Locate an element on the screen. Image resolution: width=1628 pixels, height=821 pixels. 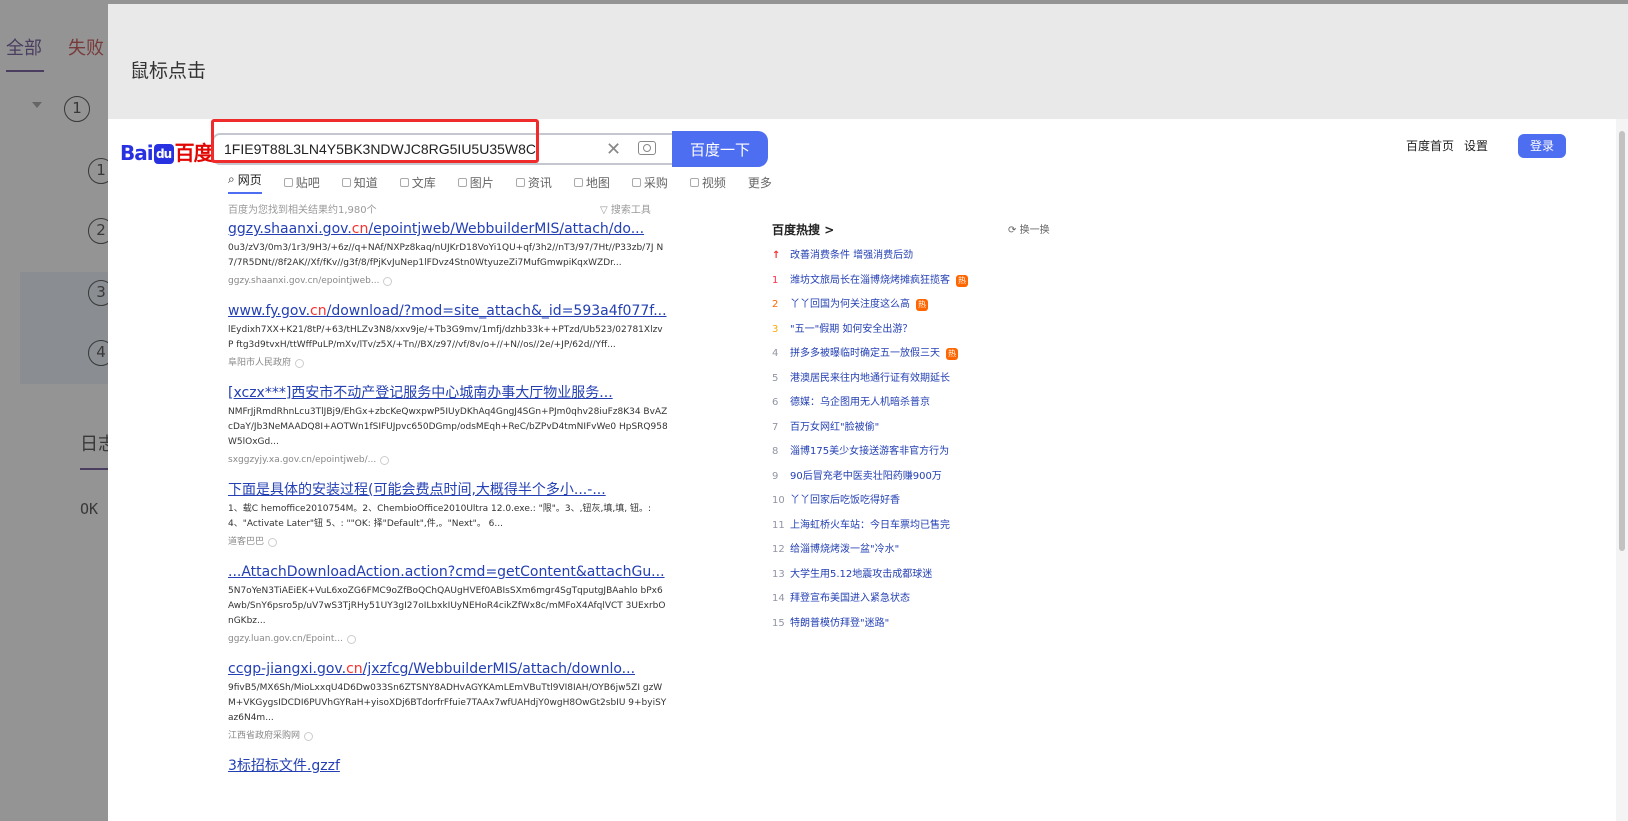
hot-search-text: 淄博175美少女接送游客非官方行为 is located at coordinates (870, 451).